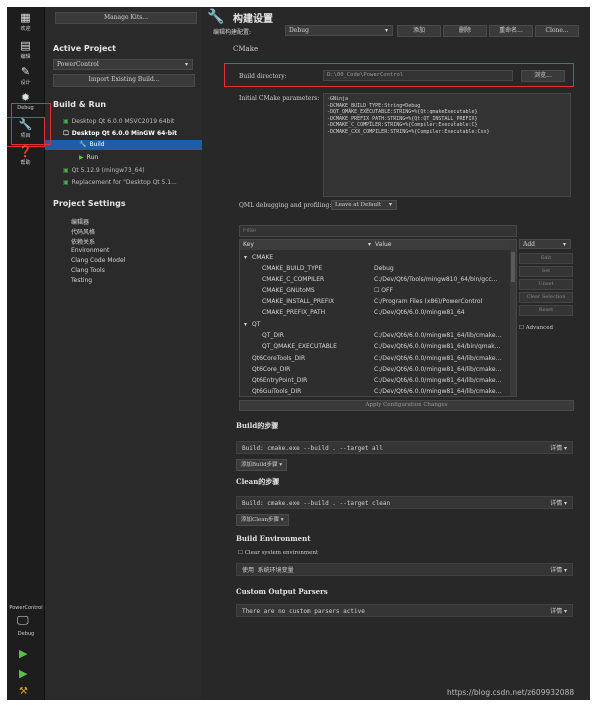 The image size is (595, 705). I want to click on kit-selector-project: PowerControl, so click(26, 608).